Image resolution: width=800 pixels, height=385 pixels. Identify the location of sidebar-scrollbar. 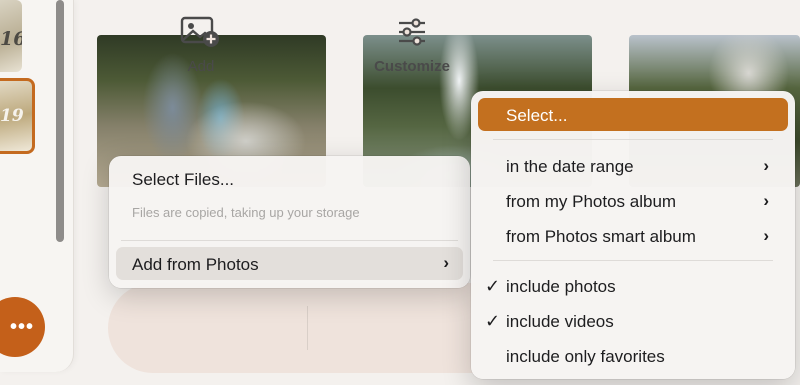
(60, 121).